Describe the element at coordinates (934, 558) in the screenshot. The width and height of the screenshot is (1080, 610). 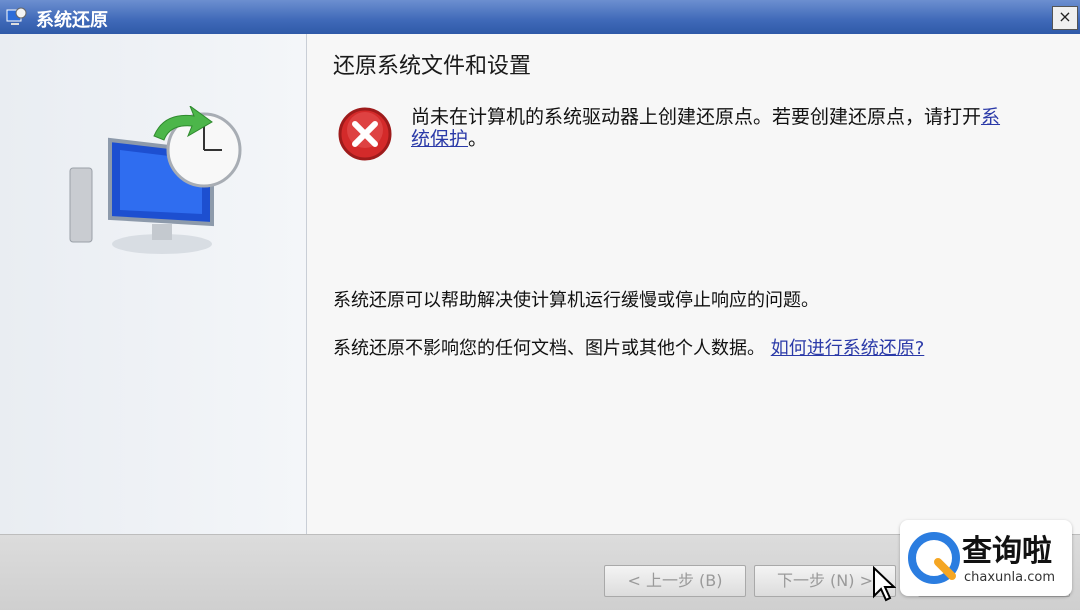
I see `chaxunla-logo-icon` at that location.